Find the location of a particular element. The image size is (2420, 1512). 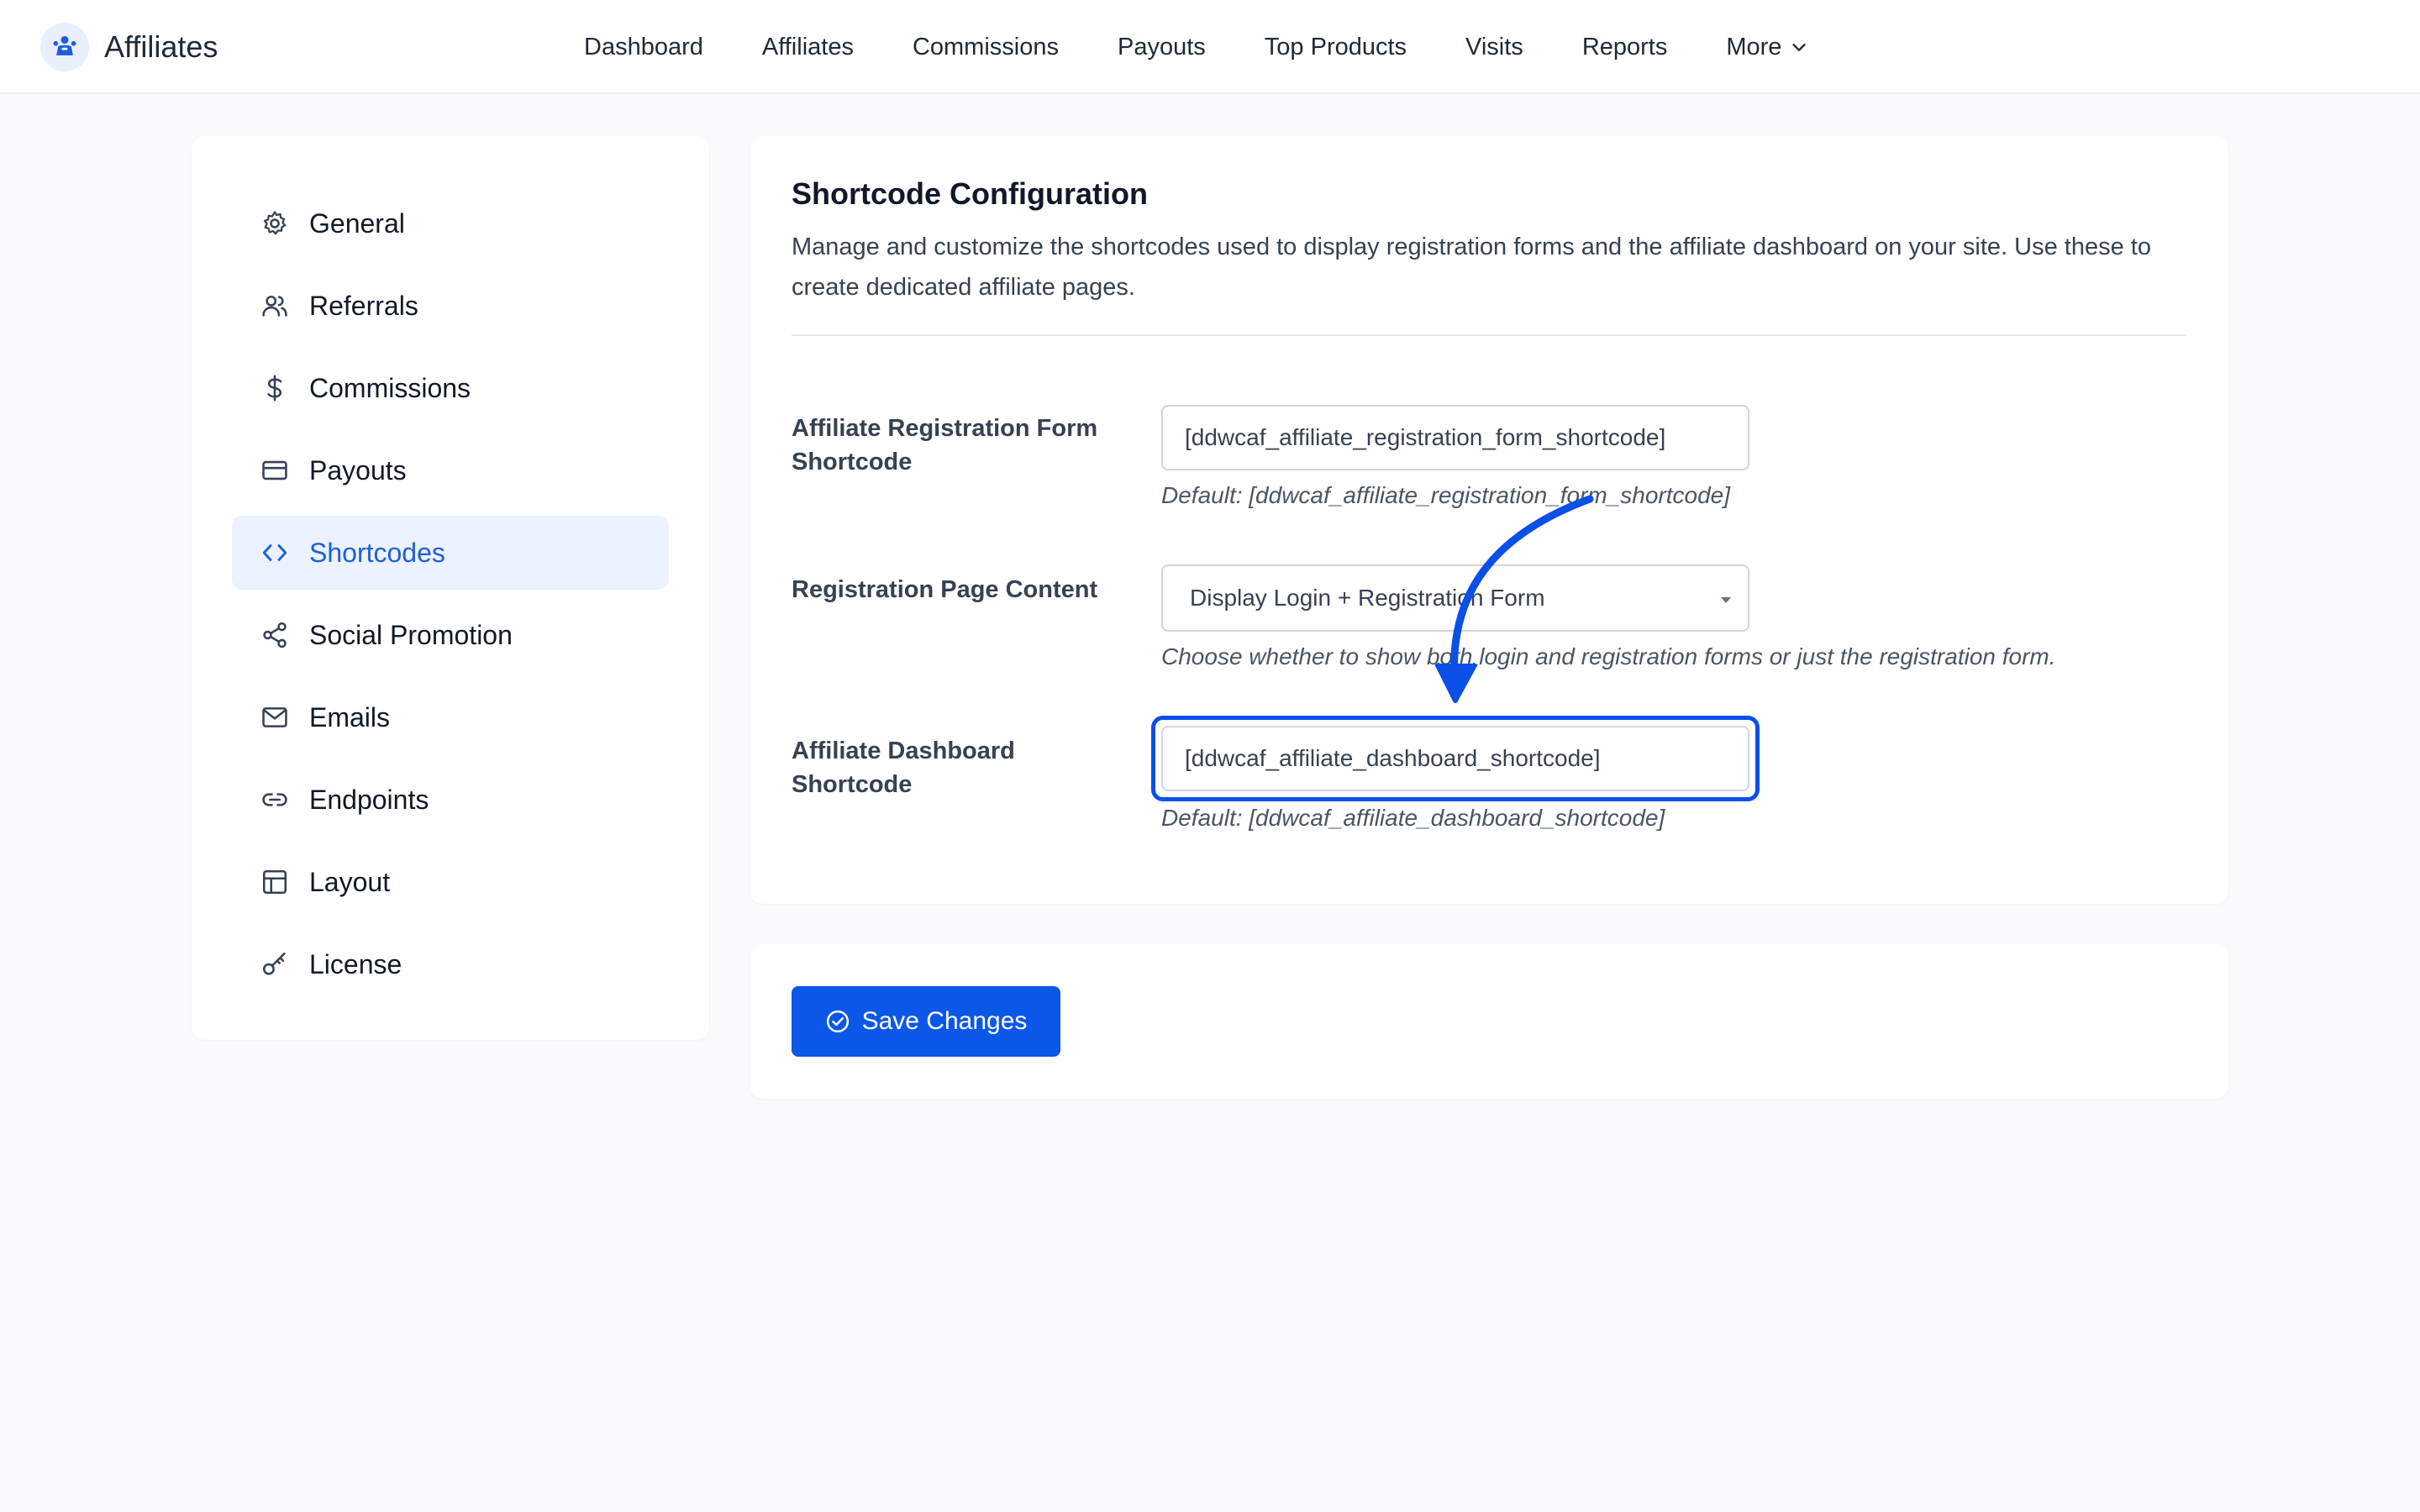

sidebar-item-label: Referrals is located at coordinates (363, 305).